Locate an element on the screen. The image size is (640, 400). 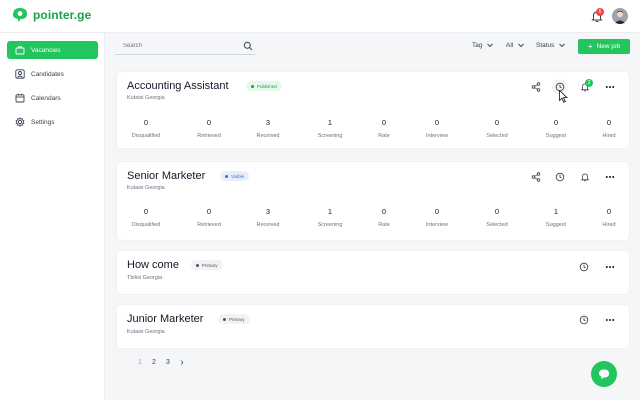
search-input is located at coordinates (185, 46).